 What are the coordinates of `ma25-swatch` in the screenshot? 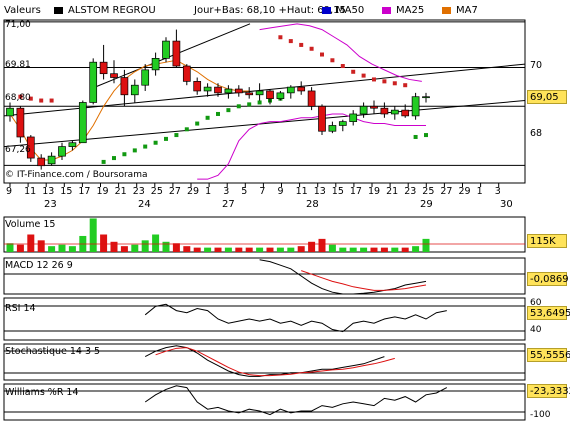 It's located at (386, 10).